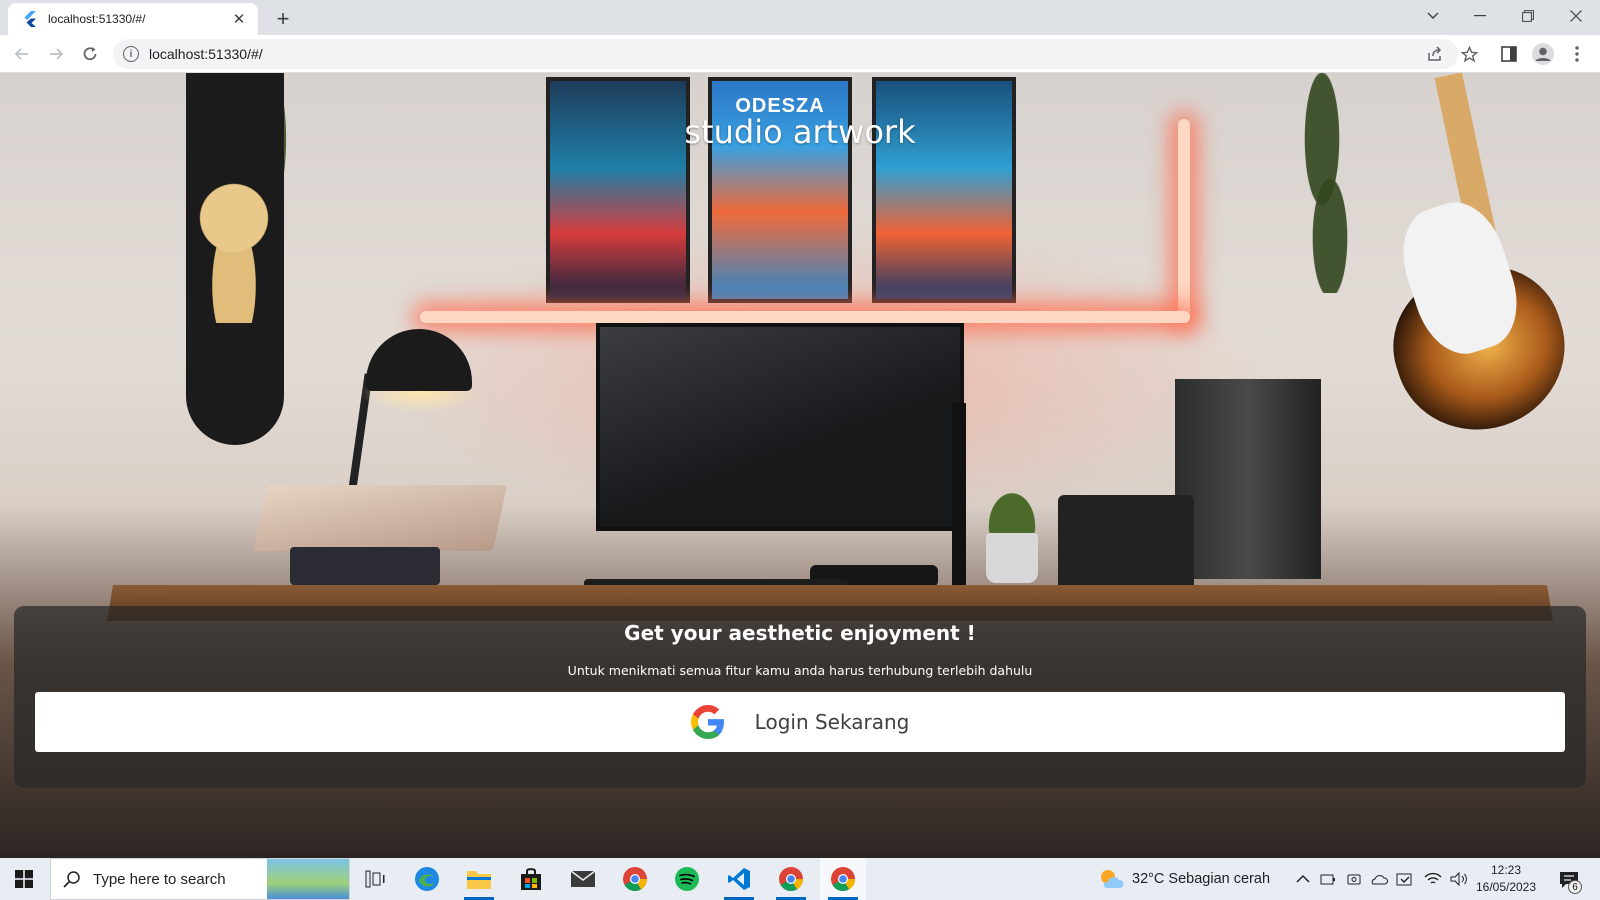 Image resolution: width=1600 pixels, height=900 pixels. Describe the element at coordinates (1577, 54) in the screenshot. I see `menu-kebab-icon` at that location.